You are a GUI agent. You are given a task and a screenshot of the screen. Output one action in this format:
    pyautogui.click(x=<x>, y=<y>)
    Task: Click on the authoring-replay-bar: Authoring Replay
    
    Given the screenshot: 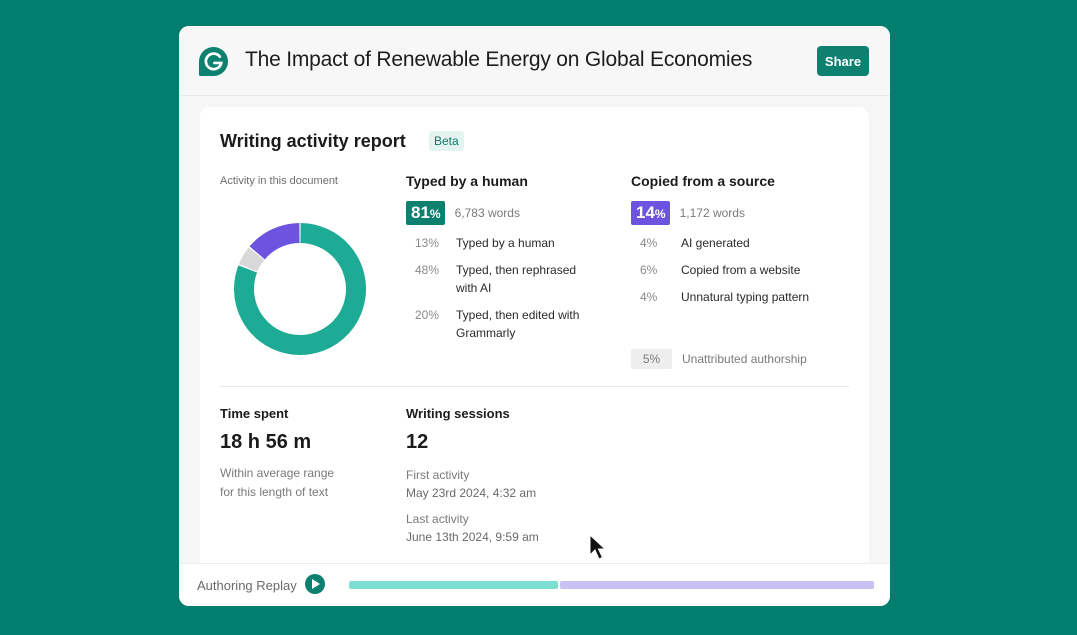 What is the action you would take?
    pyautogui.click(x=534, y=584)
    